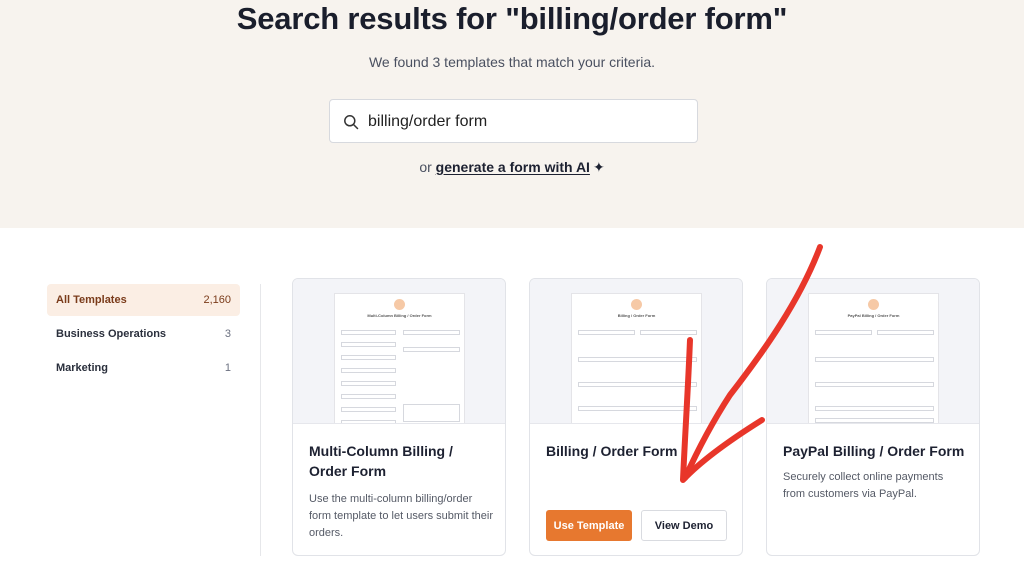  I want to click on template-title: Multi-Column Billing / Order Form, so click(401, 461).